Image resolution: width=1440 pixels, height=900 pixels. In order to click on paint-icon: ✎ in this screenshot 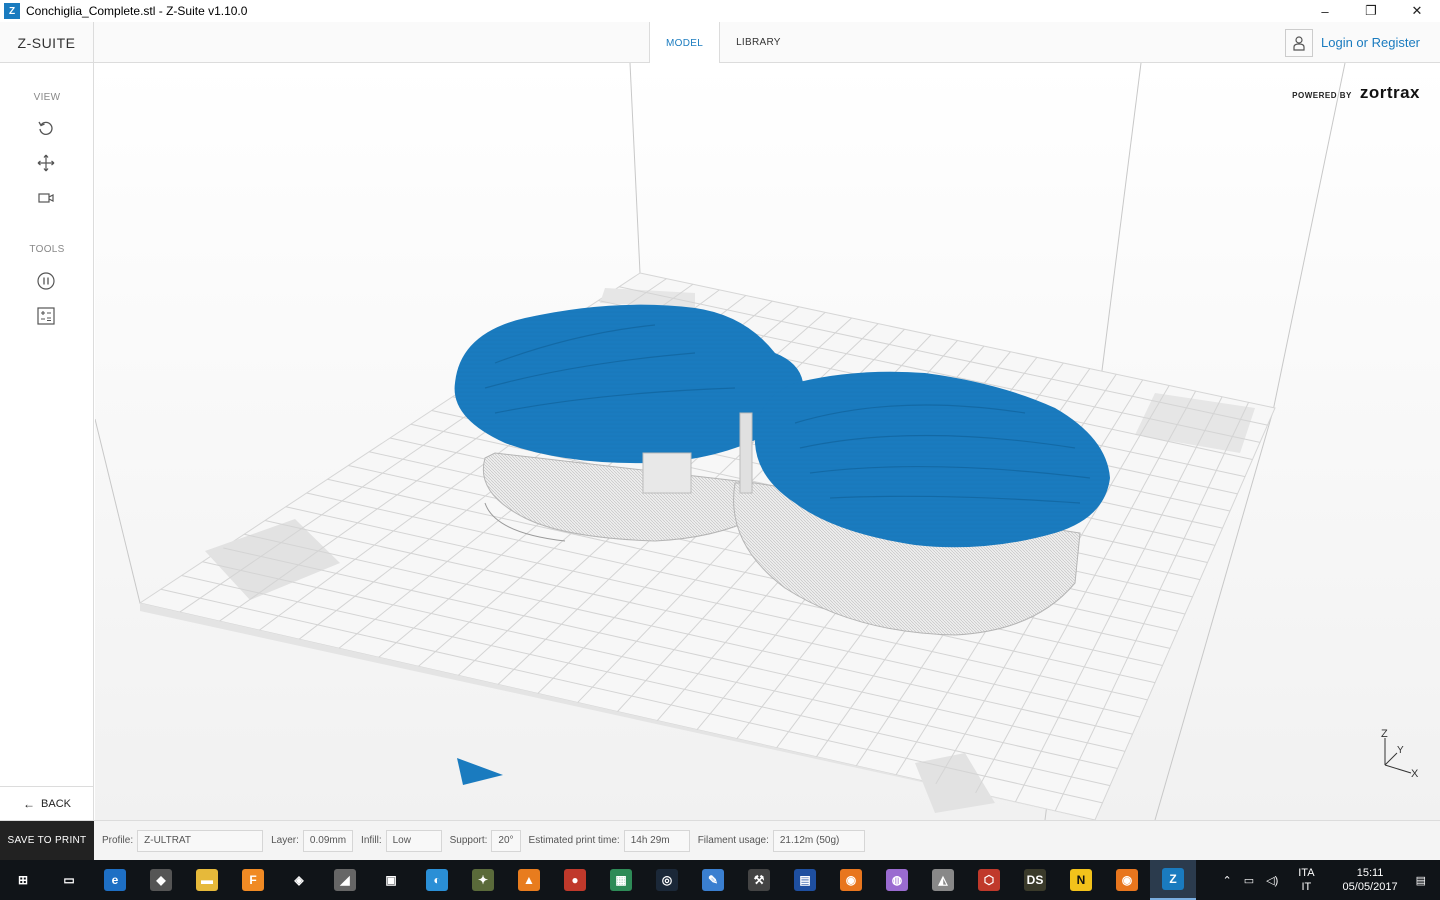, I will do `click(713, 880)`.